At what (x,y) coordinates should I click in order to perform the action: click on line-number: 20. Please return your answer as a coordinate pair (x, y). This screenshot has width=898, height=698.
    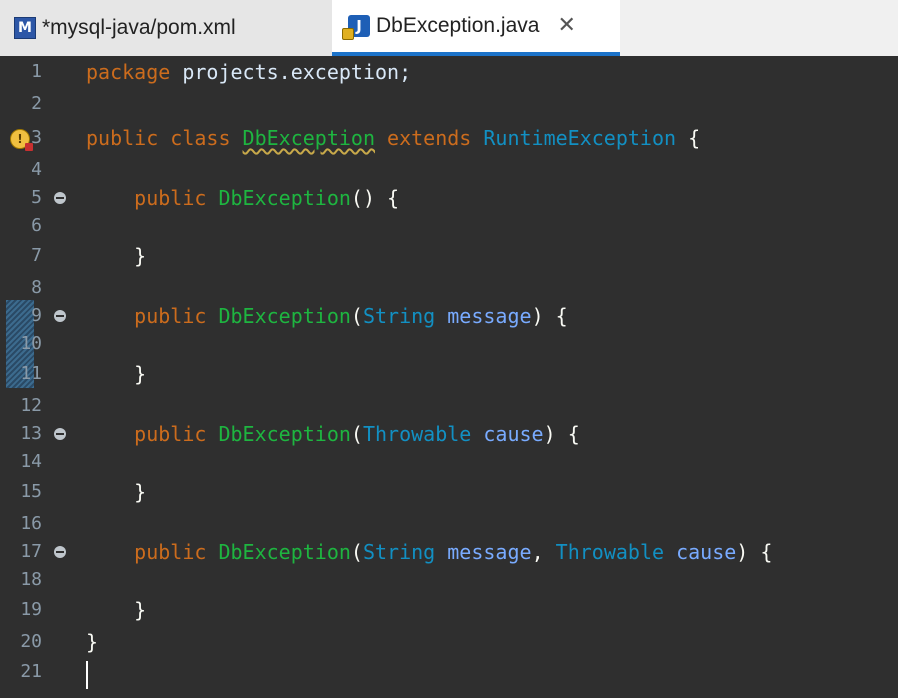
    Looking at the image, I should click on (31, 641).